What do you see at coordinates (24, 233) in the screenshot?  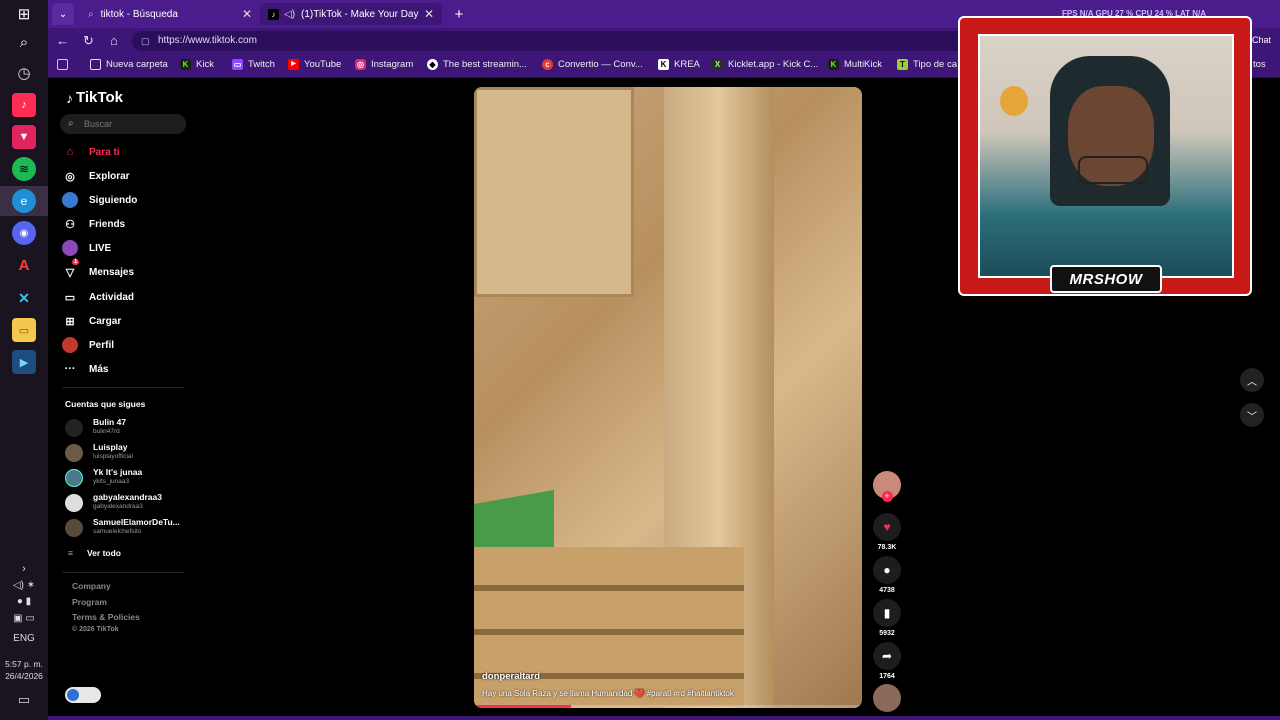 I see `discord-icon: ◉` at bounding box center [24, 233].